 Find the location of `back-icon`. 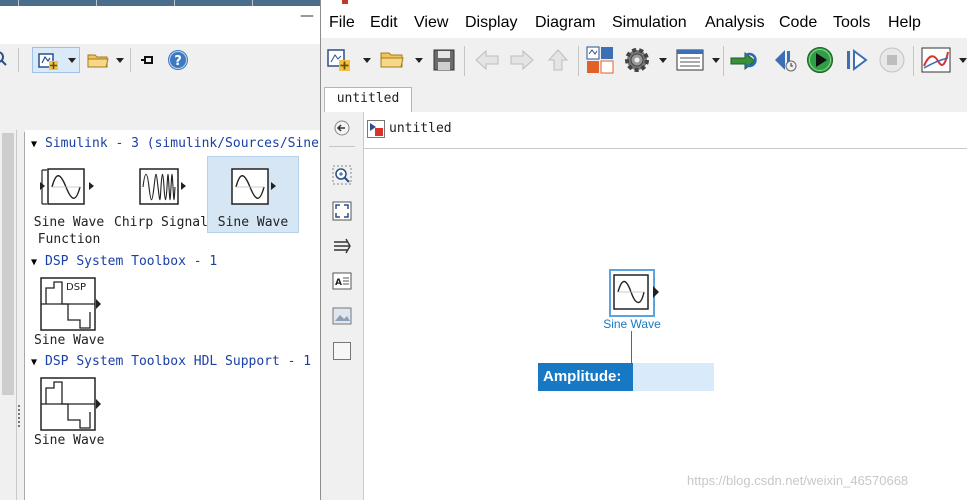

back-icon is located at coordinates (487, 60).